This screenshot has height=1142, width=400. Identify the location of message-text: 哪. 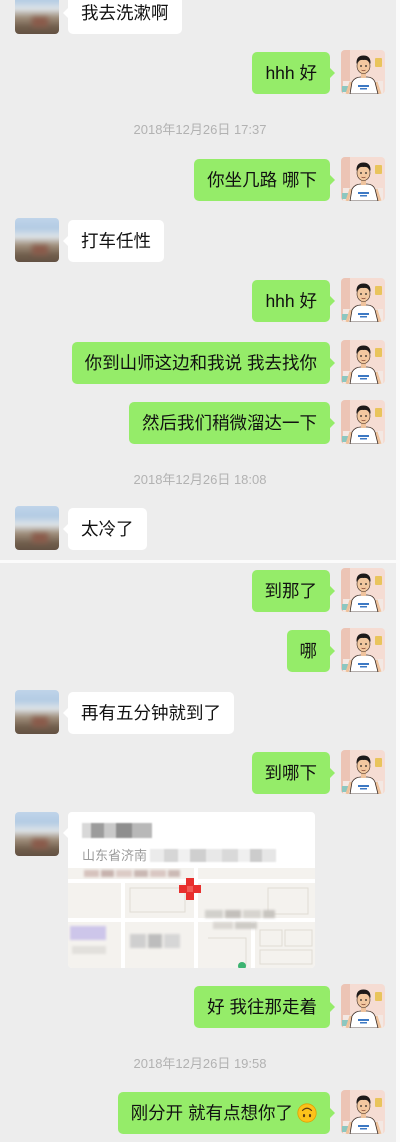
(308, 651).